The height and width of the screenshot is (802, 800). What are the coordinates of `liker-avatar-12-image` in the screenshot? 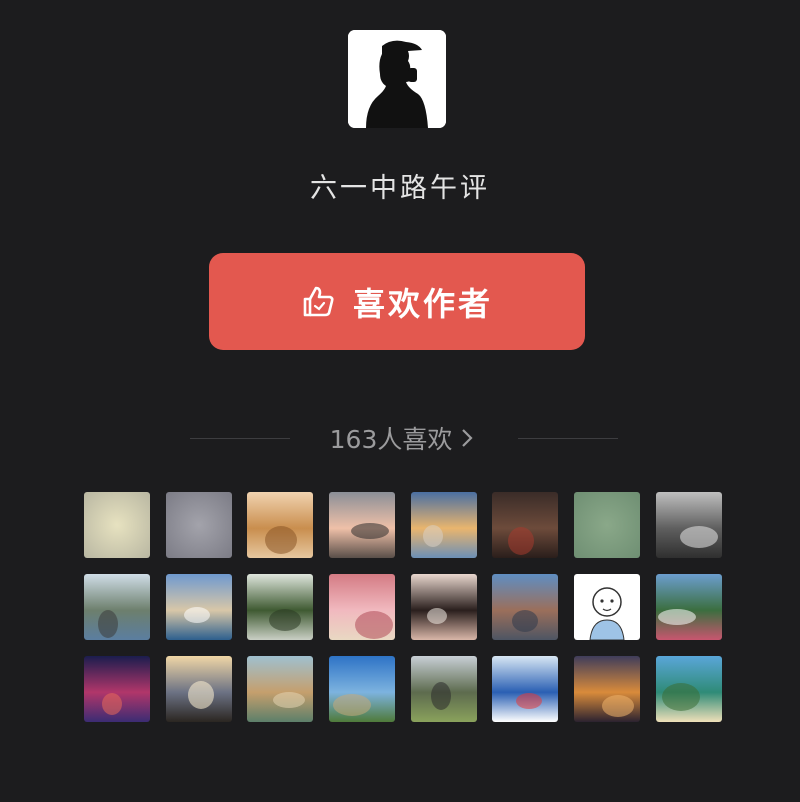 It's located at (362, 607).